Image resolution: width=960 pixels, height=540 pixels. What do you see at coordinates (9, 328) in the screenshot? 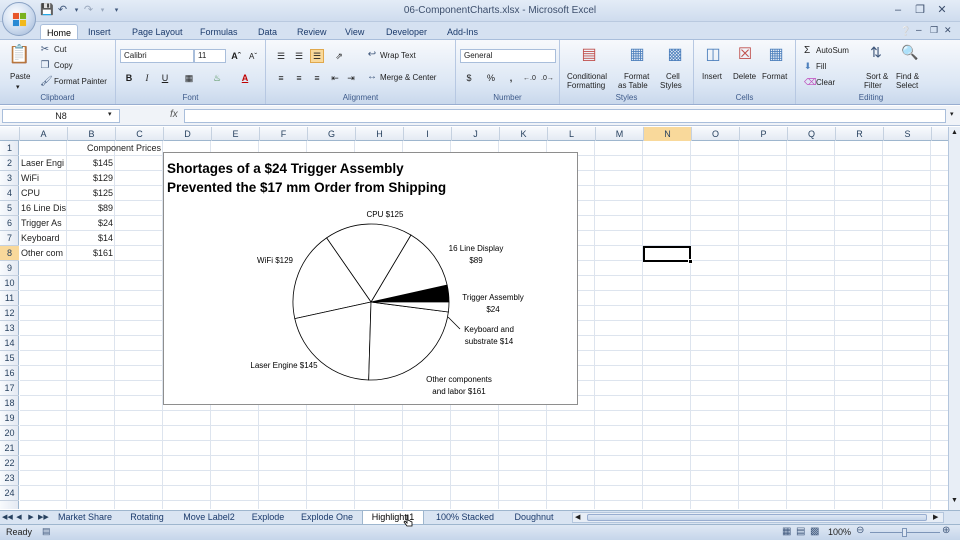
I see `row-header-13: 13` at bounding box center [9, 328].